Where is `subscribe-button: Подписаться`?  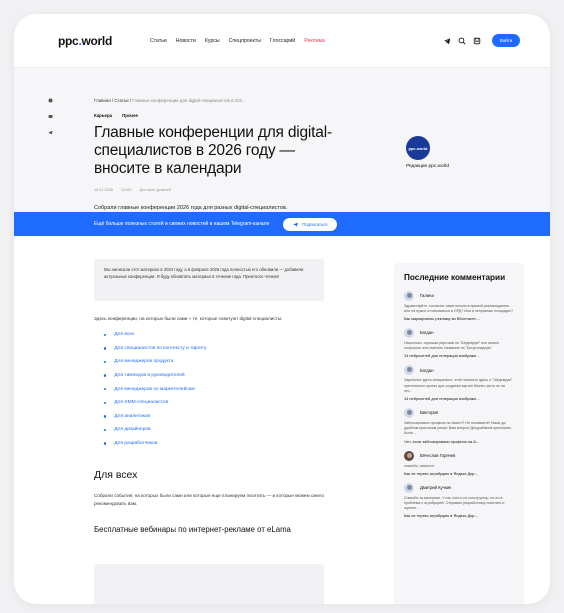 subscribe-button: Подписаться is located at coordinates (310, 224).